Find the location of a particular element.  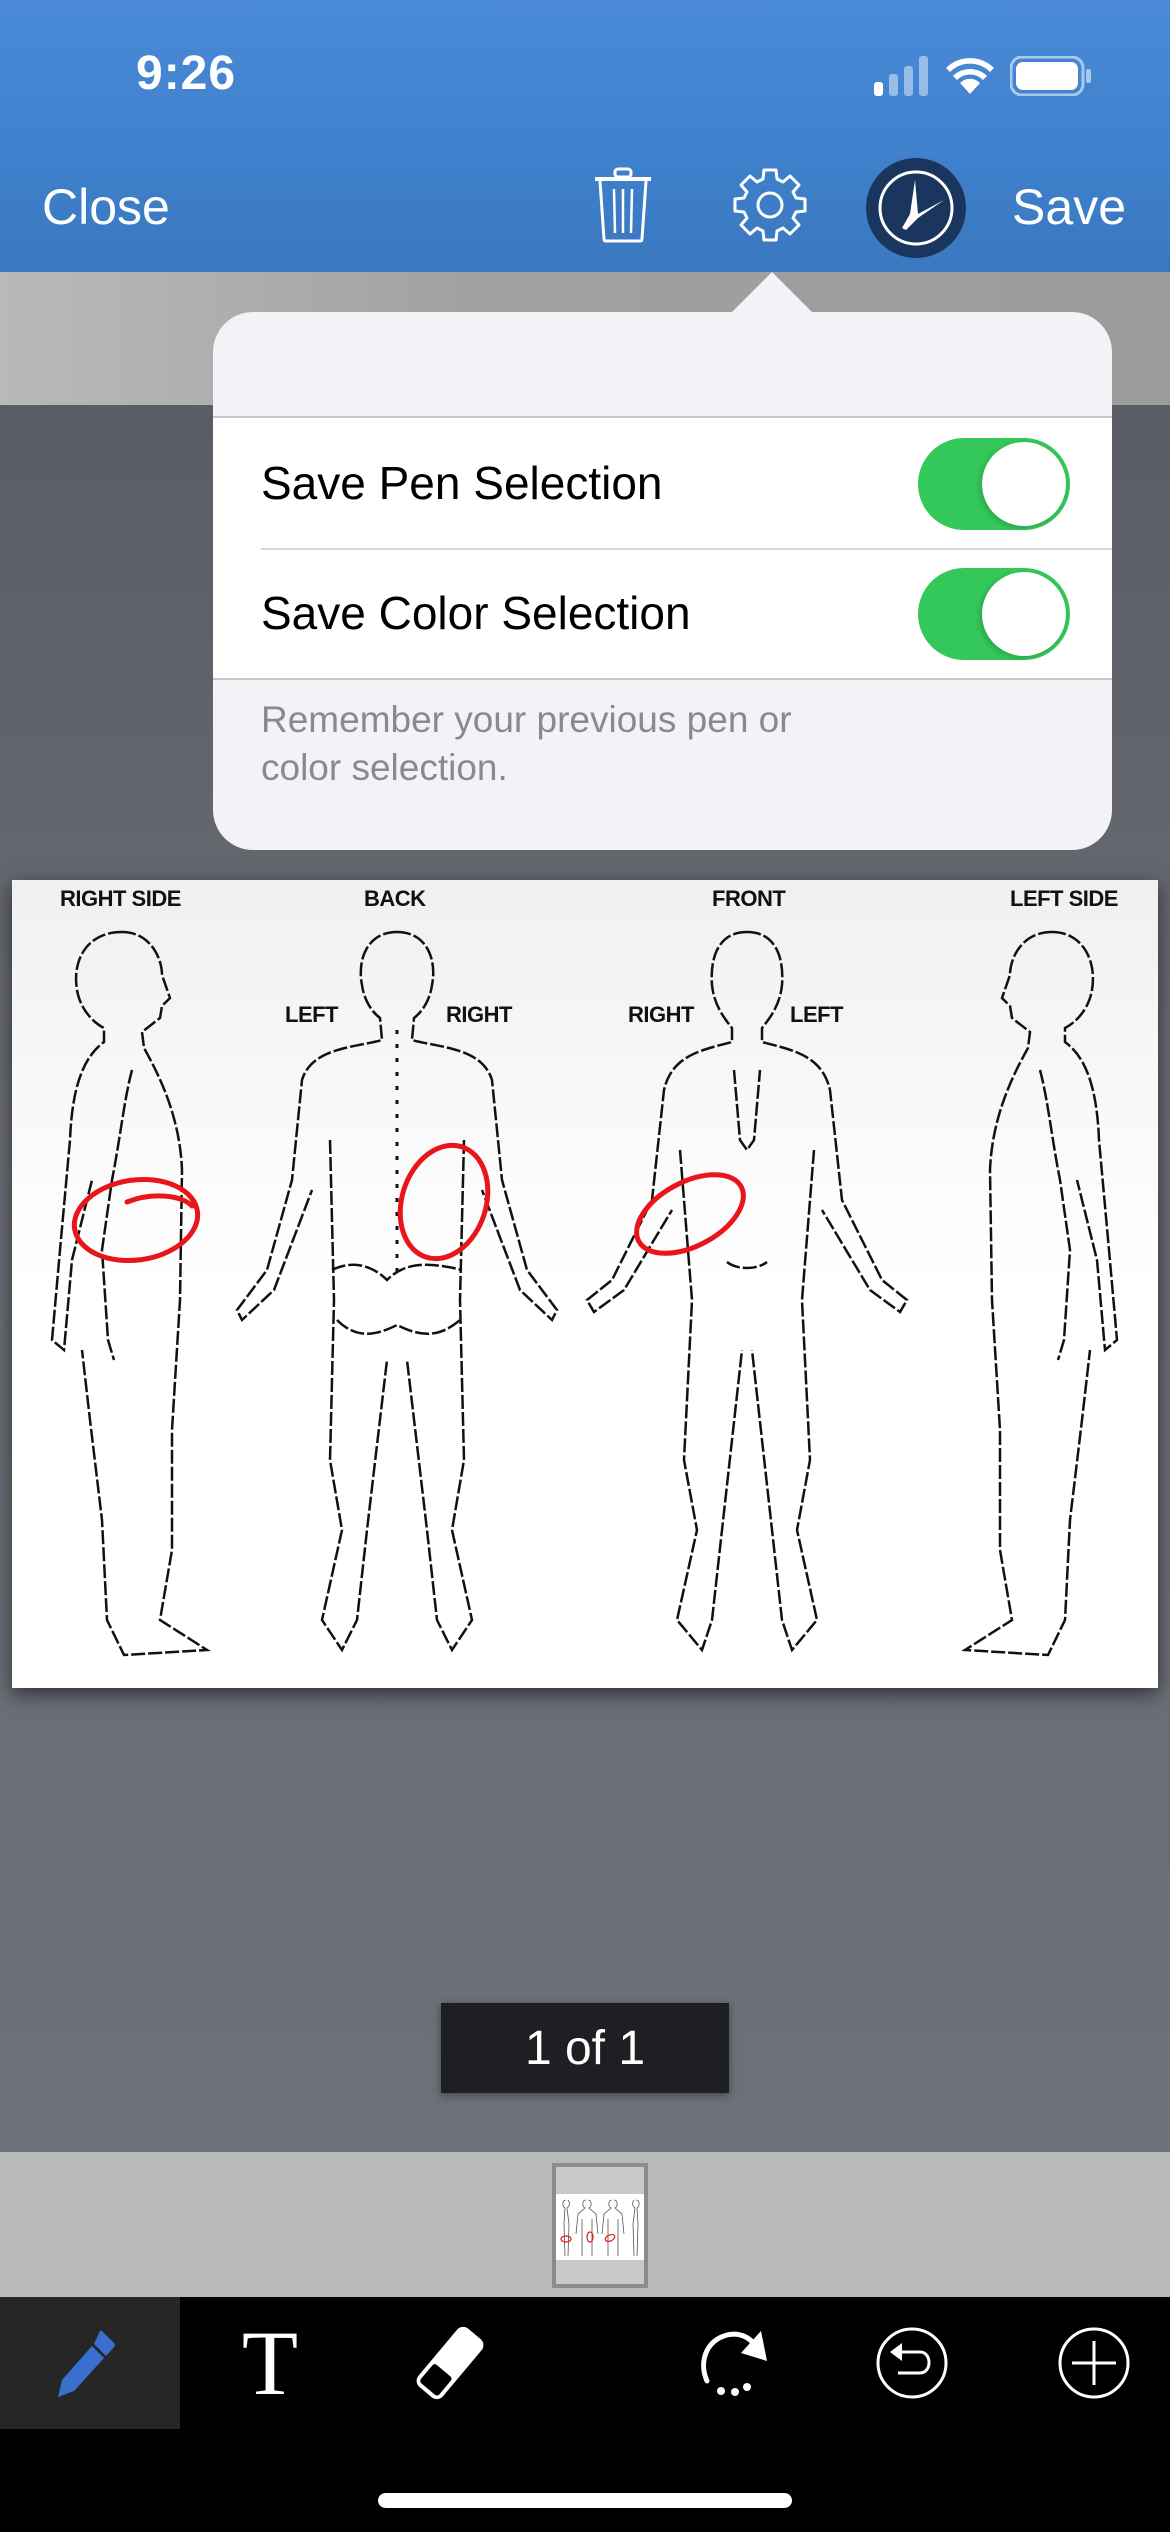

battery-icon is located at coordinates (1050, 76).